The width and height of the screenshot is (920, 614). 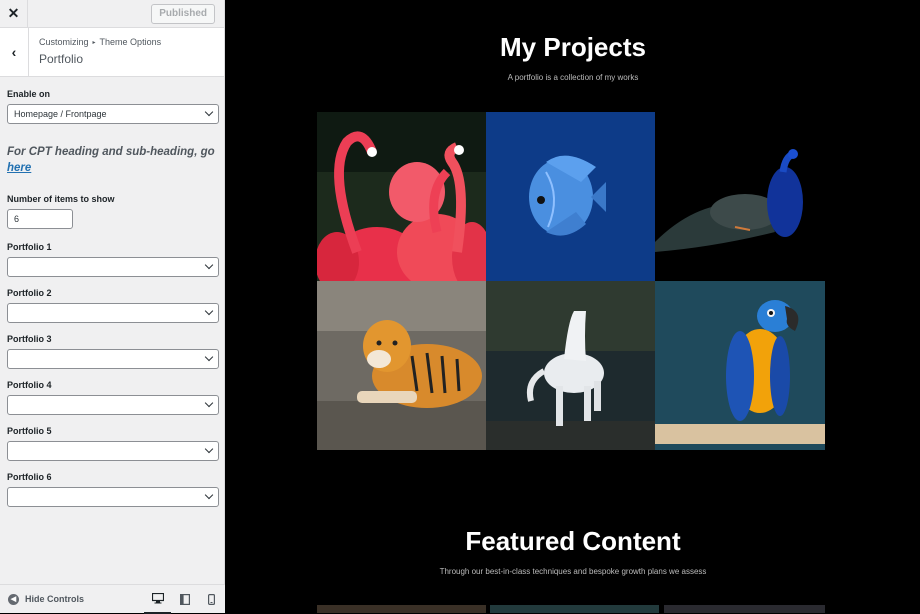 I want to click on publish-button: Published, so click(x=183, y=13).